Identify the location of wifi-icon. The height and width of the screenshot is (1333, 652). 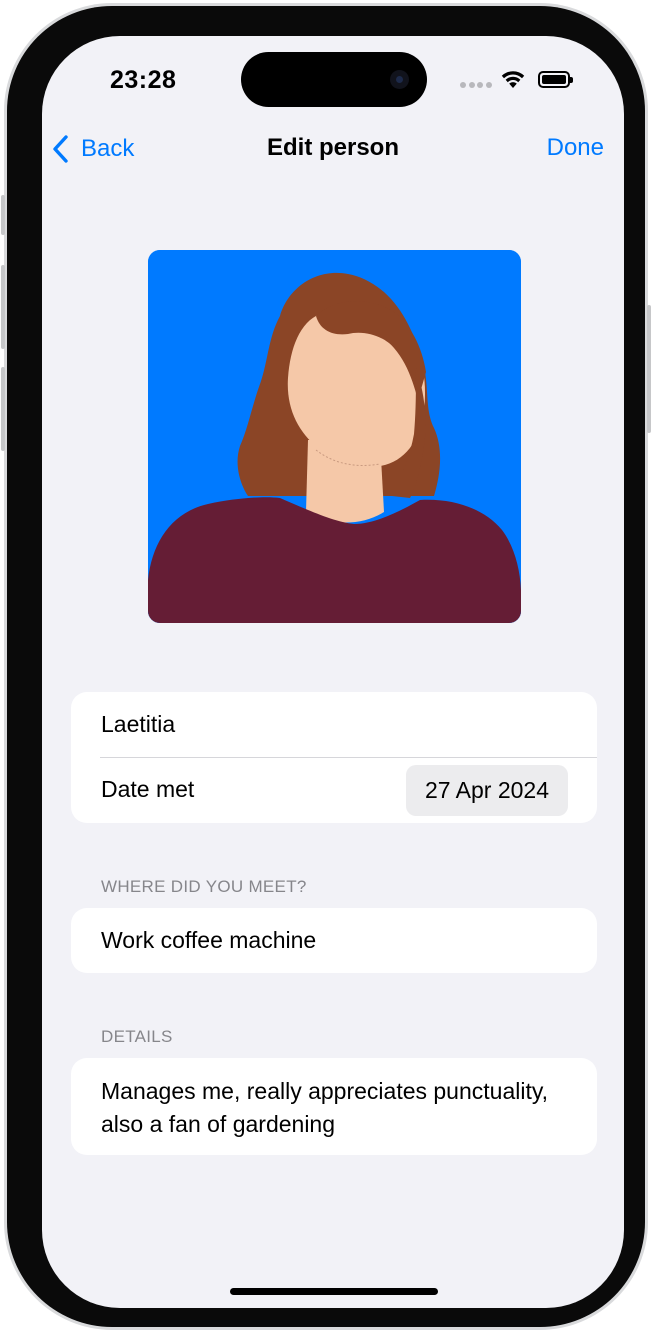
(513, 79).